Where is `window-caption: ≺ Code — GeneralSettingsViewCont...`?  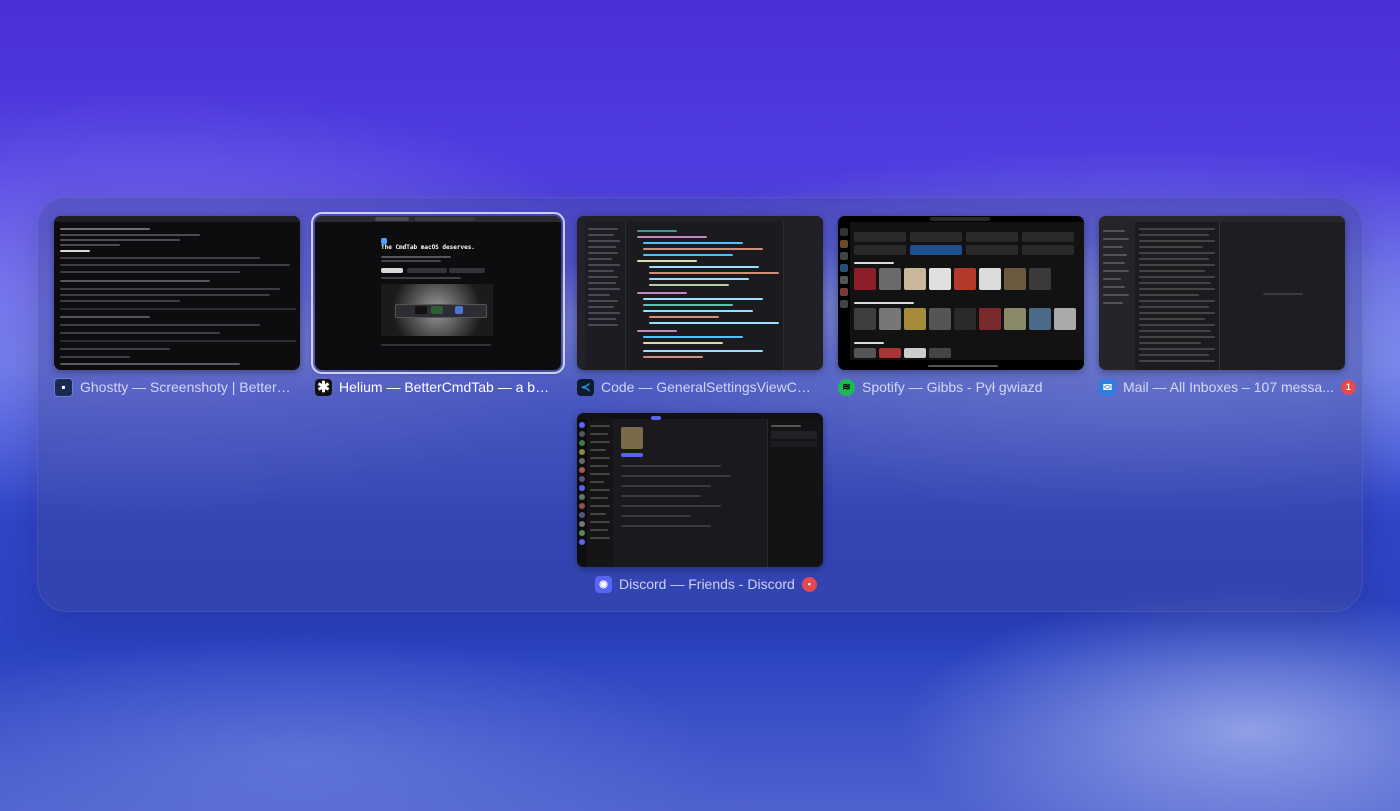 window-caption: ≺ Code — GeneralSettingsViewCont... is located at coordinates (722, 387).